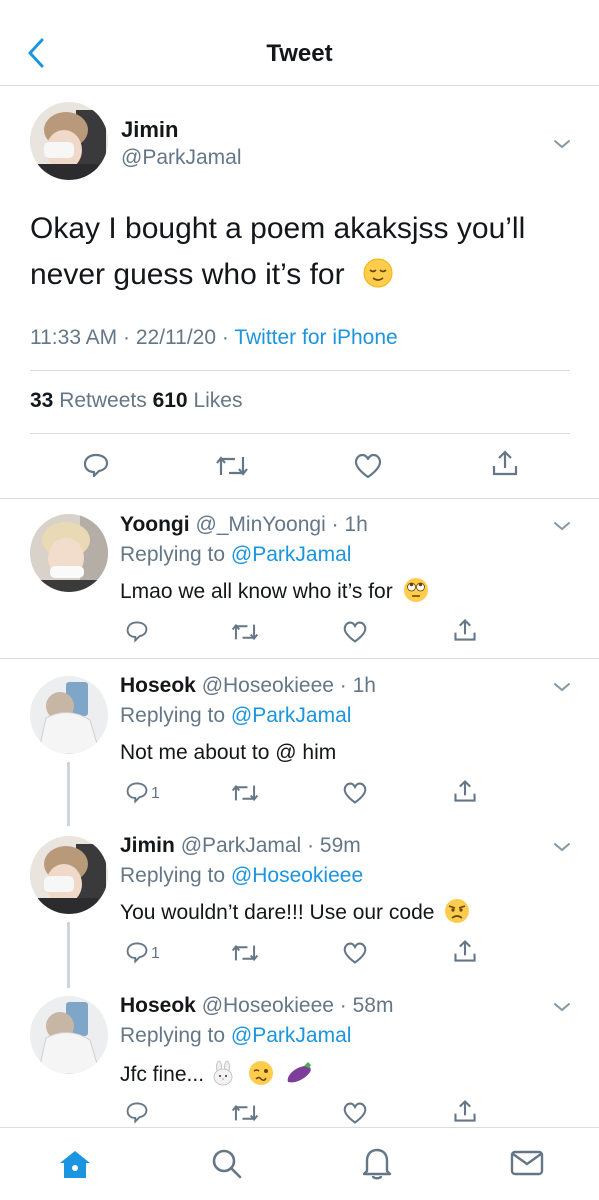 Image resolution: width=599 pixels, height=1200 pixels. Describe the element at coordinates (260, 1073) in the screenshot. I see `woozy-face-emoji-icon` at that location.